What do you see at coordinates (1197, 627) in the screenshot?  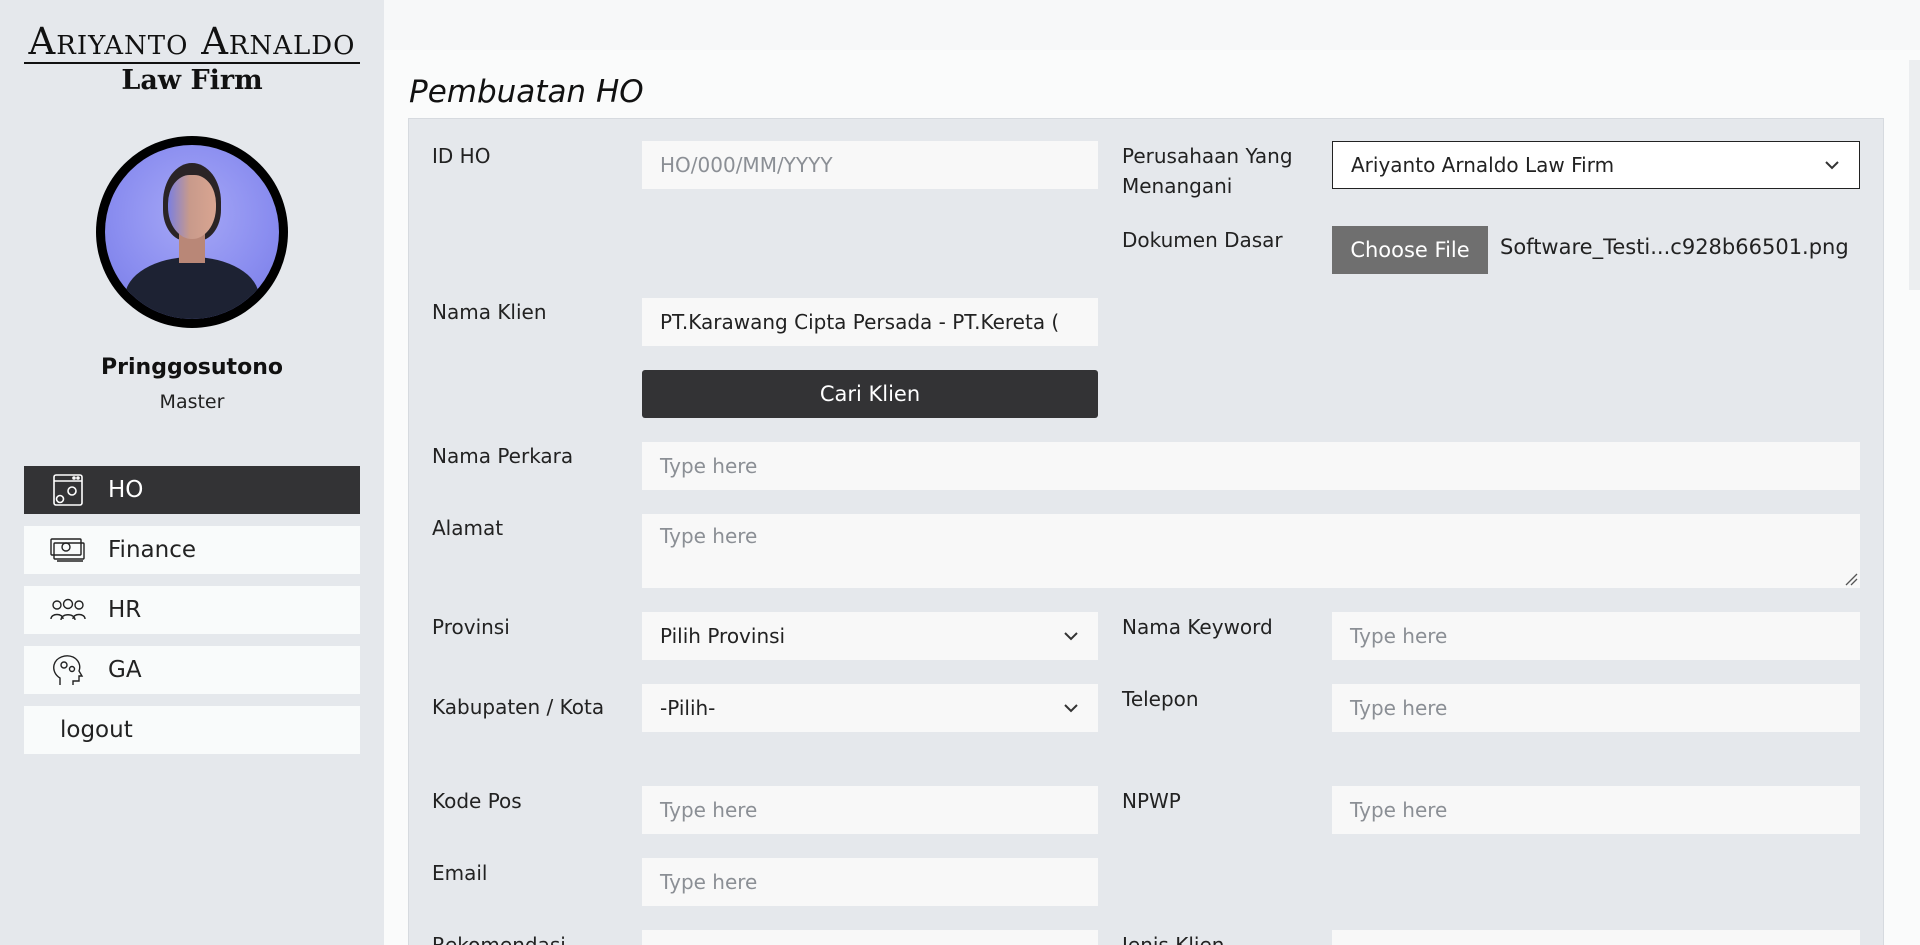 I see `nama-keyword-label: Nama Keyword` at bounding box center [1197, 627].